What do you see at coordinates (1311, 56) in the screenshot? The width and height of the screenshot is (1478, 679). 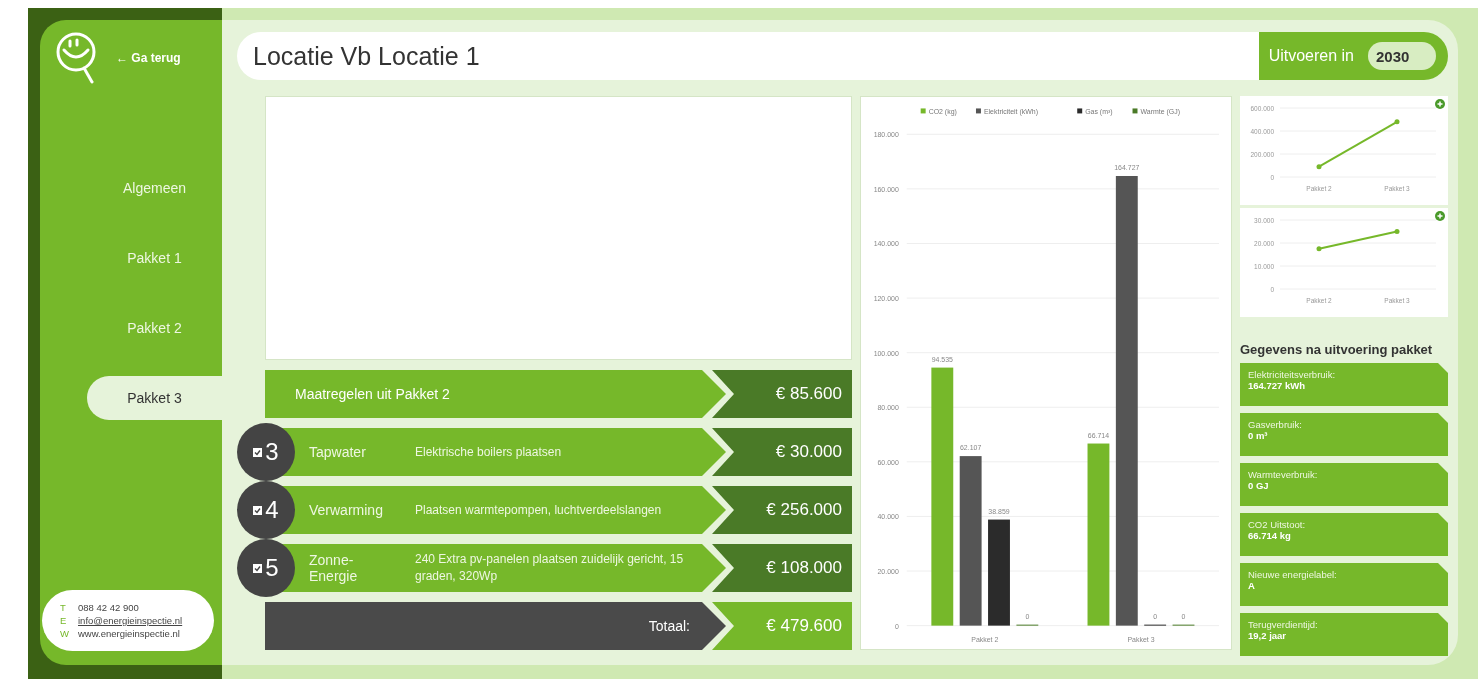 I see `execute-label: Uitvoeren in` at bounding box center [1311, 56].